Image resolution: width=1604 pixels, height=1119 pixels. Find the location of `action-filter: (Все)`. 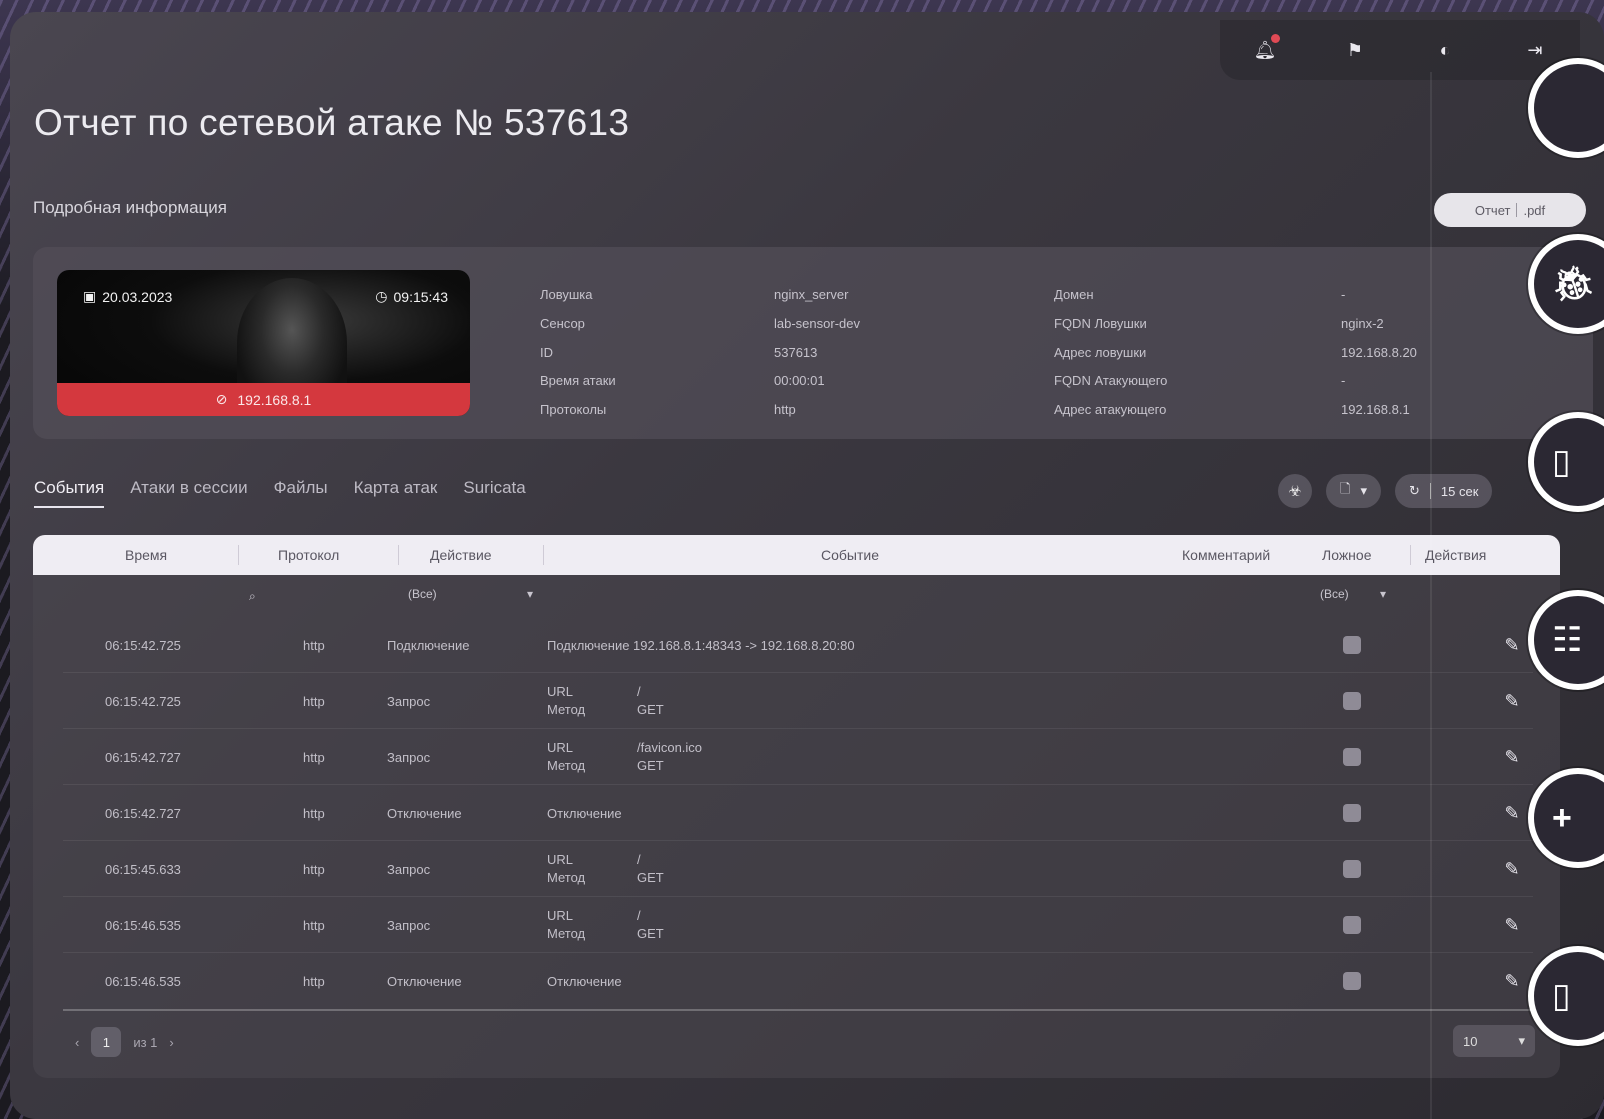

action-filter: (Все) is located at coordinates (422, 594).